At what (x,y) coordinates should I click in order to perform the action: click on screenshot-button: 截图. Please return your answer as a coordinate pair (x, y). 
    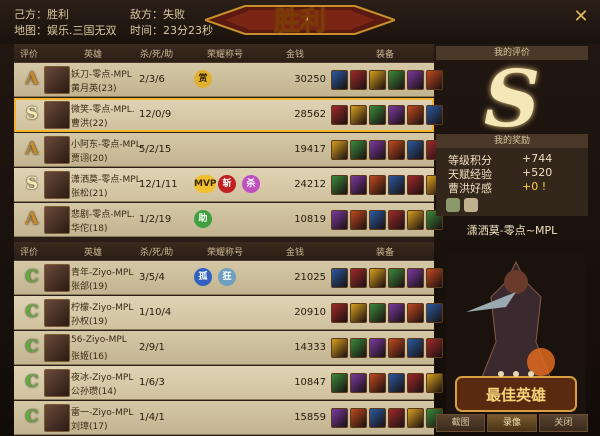
    Looking at the image, I should click on (461, 423).